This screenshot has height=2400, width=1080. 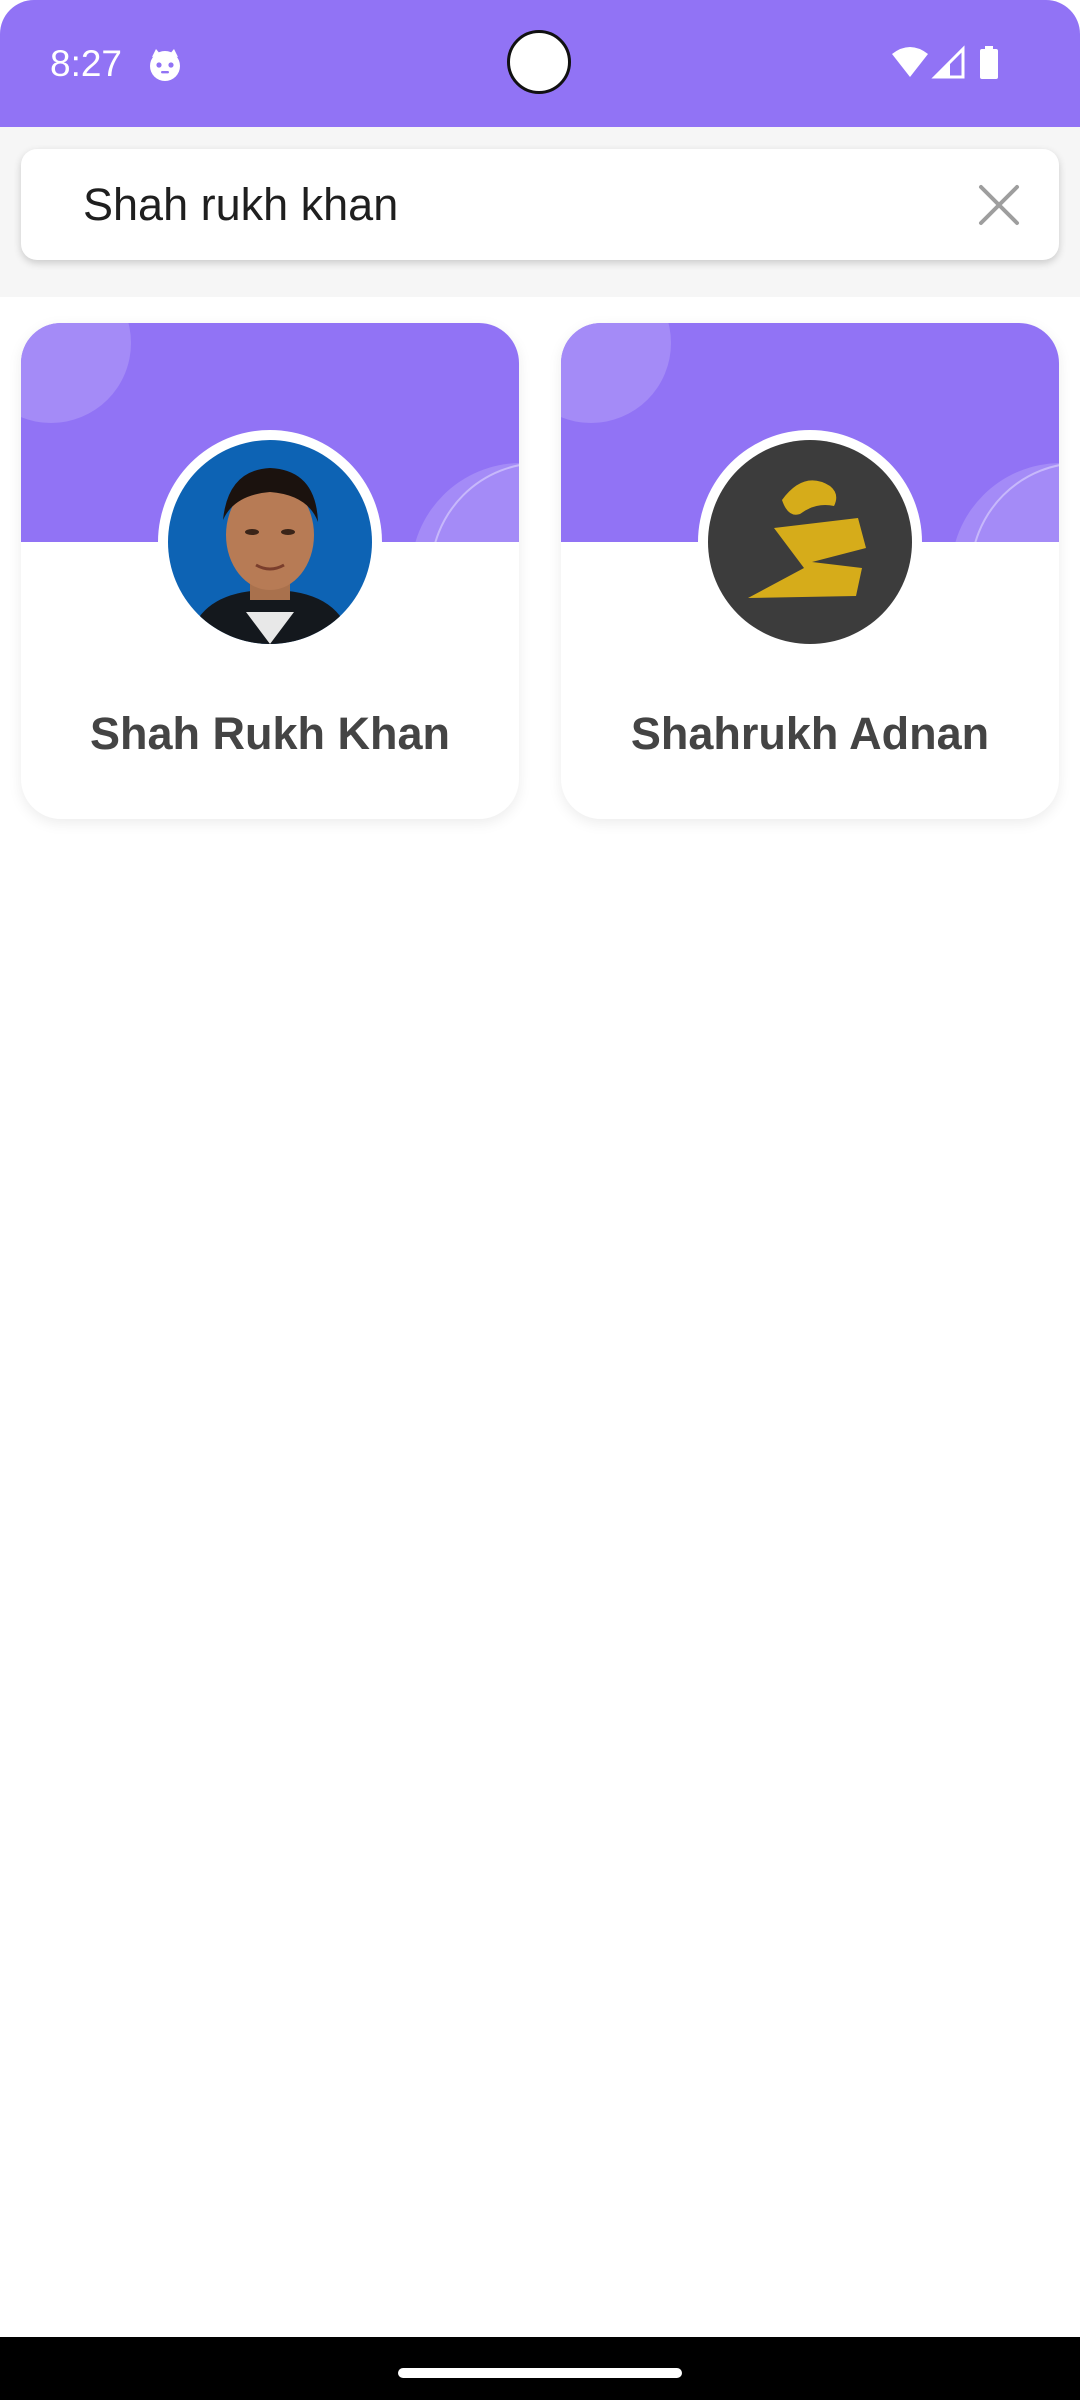 I want to click on status-icons, so click(x=945, y=62).